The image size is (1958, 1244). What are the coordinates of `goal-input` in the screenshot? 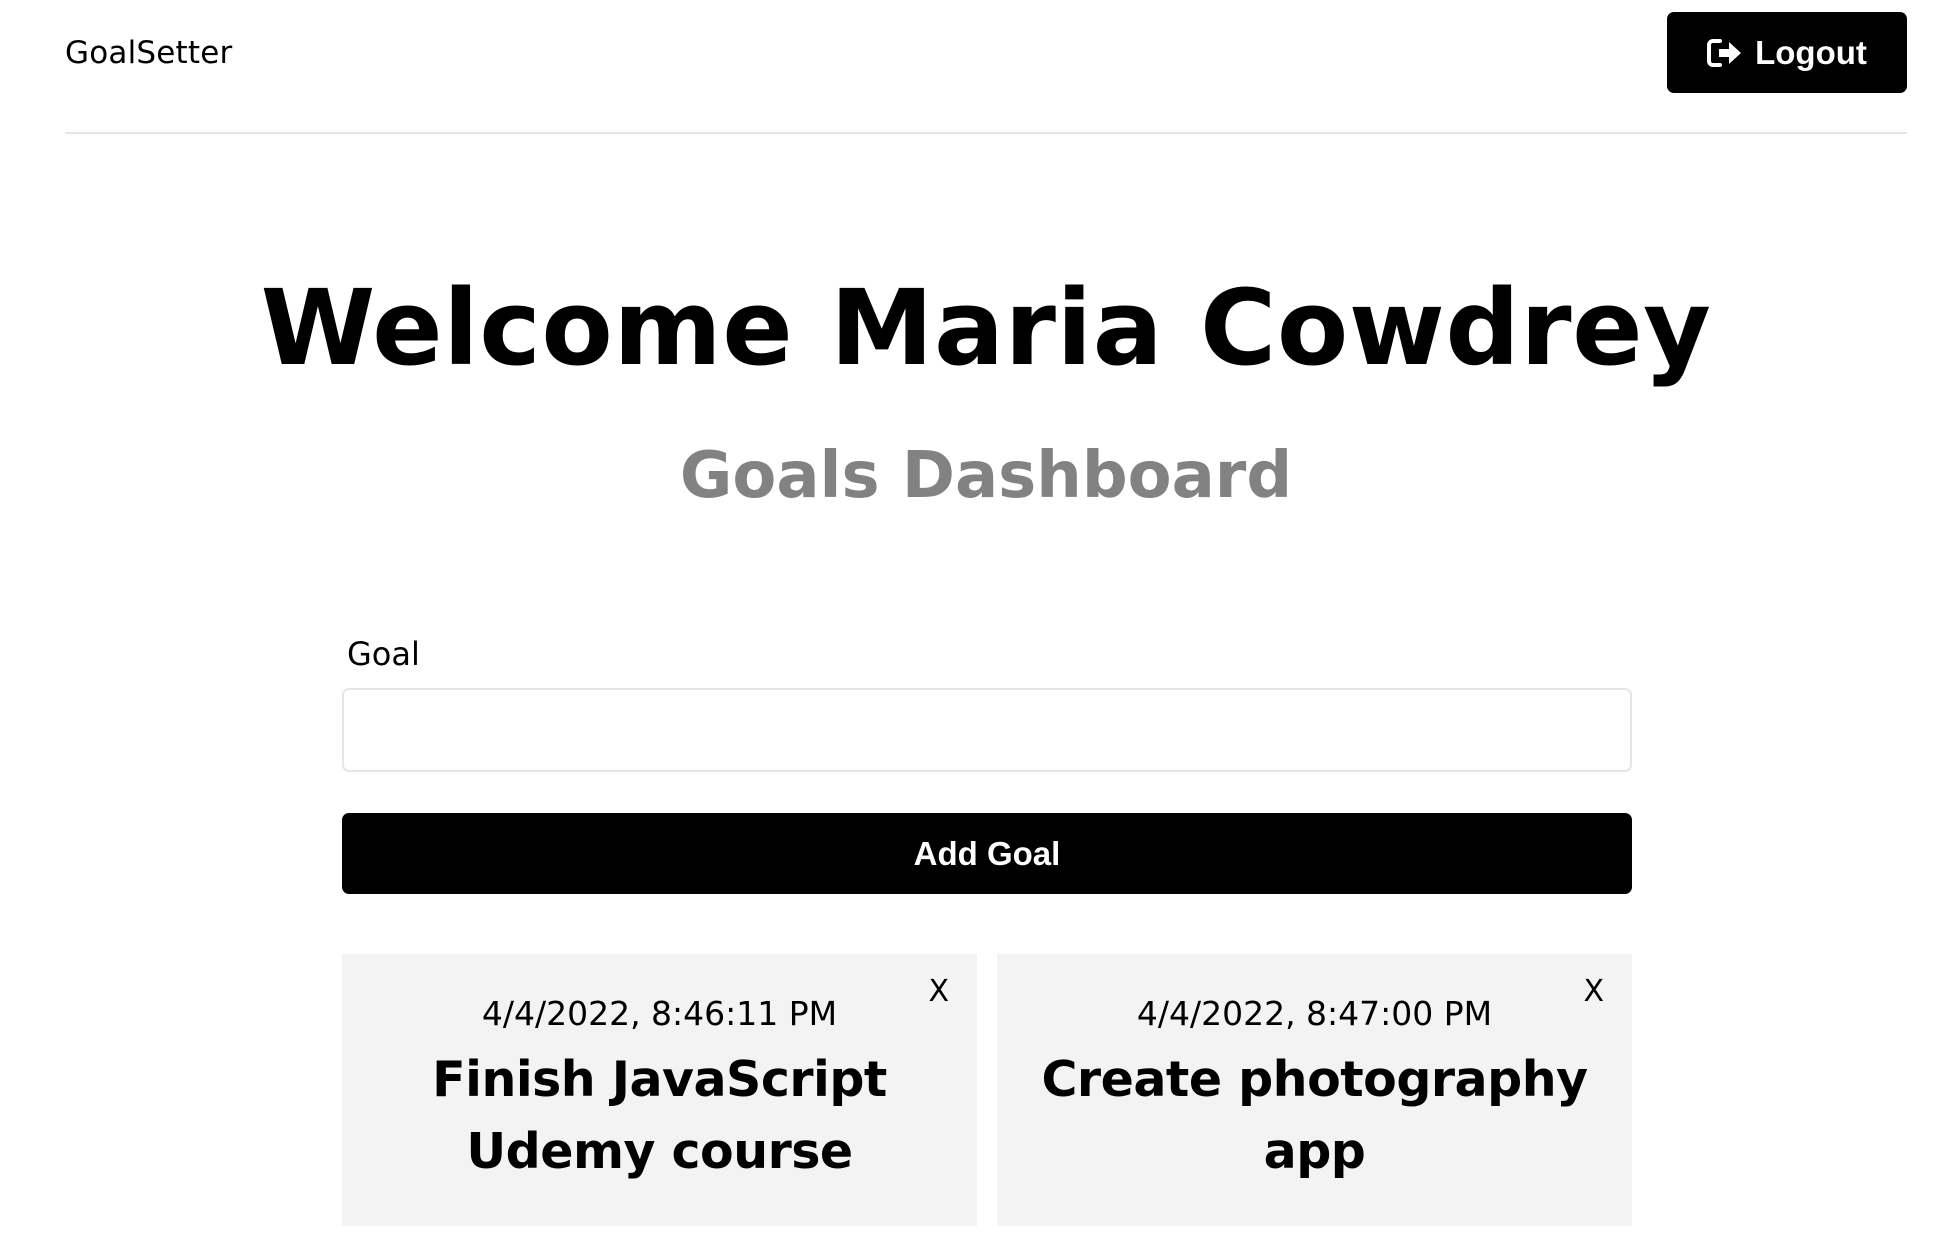 It's located at (987, 730).